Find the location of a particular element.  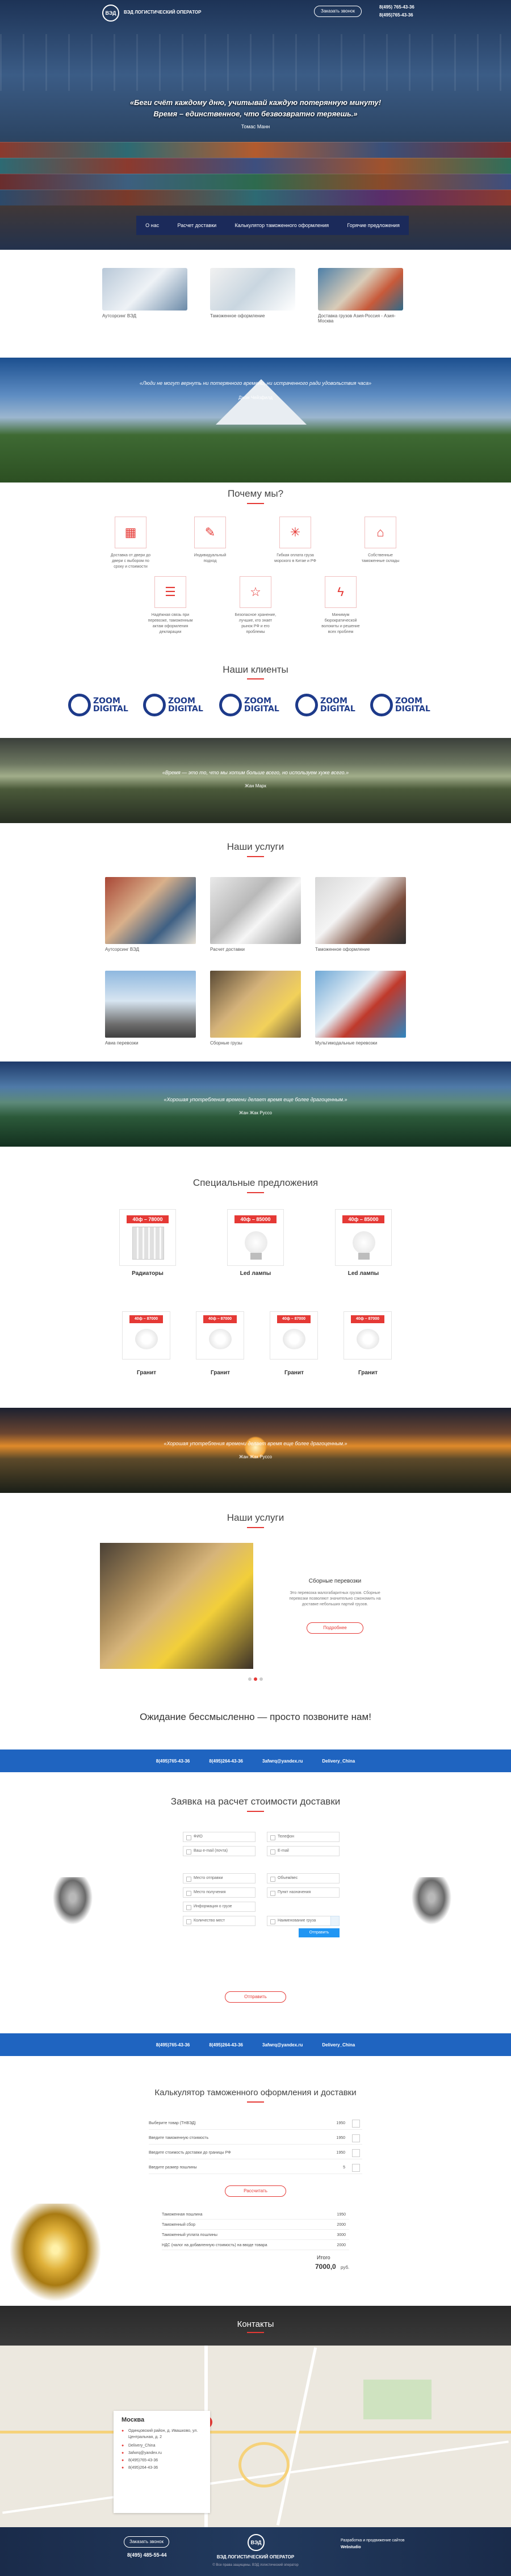

nav-item-about: О нас is located at coordinates (152, 226).